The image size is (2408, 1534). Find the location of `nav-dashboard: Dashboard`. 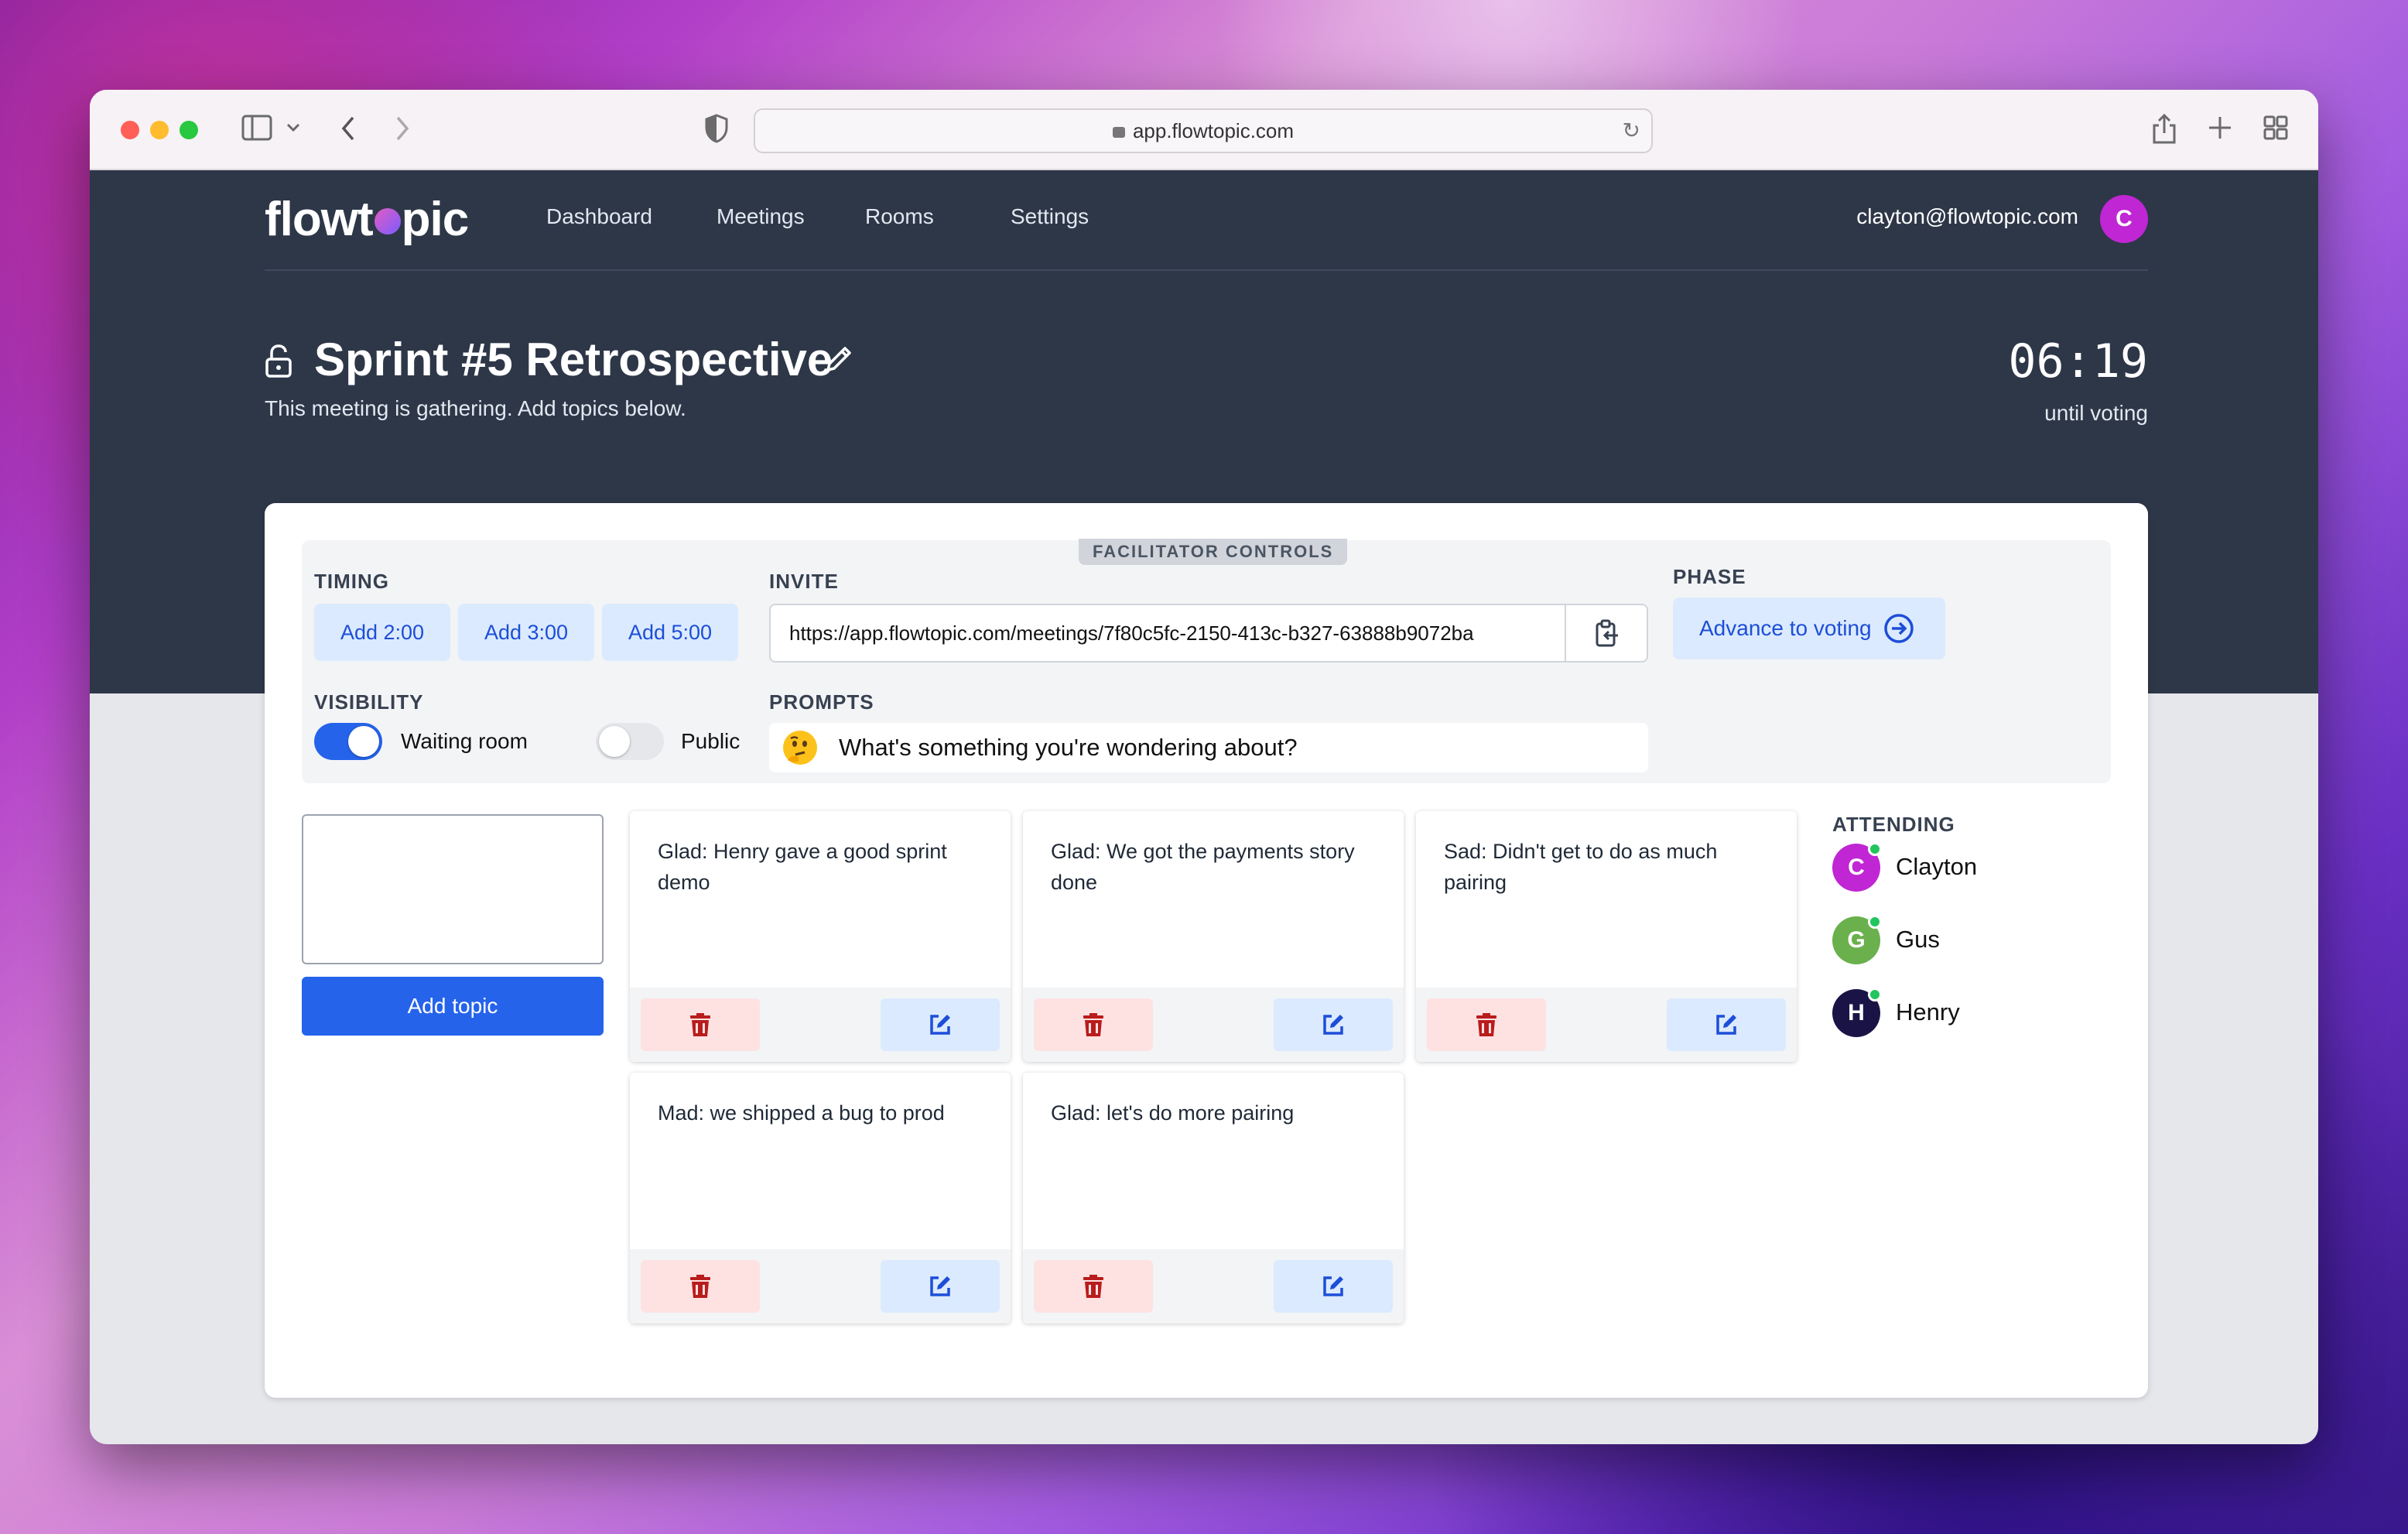

nav-dashboard: Dashboard is located at coordinates (599, 216).